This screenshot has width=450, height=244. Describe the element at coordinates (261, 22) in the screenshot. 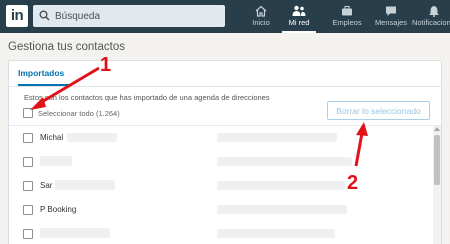

I see `nav-home-label: Inicio` at that location.